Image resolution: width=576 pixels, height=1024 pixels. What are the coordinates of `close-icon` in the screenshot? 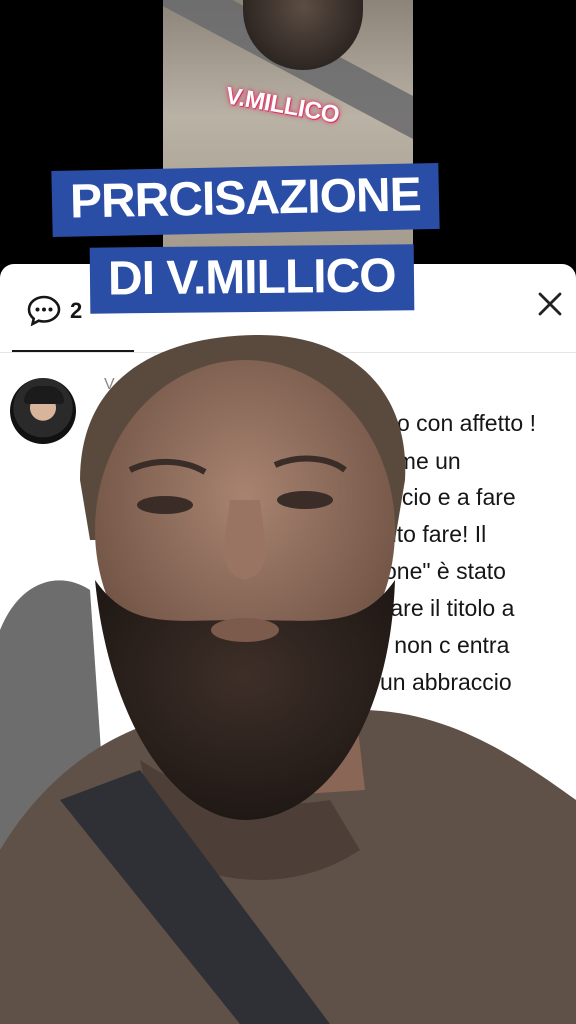 It's located at (550, 304).